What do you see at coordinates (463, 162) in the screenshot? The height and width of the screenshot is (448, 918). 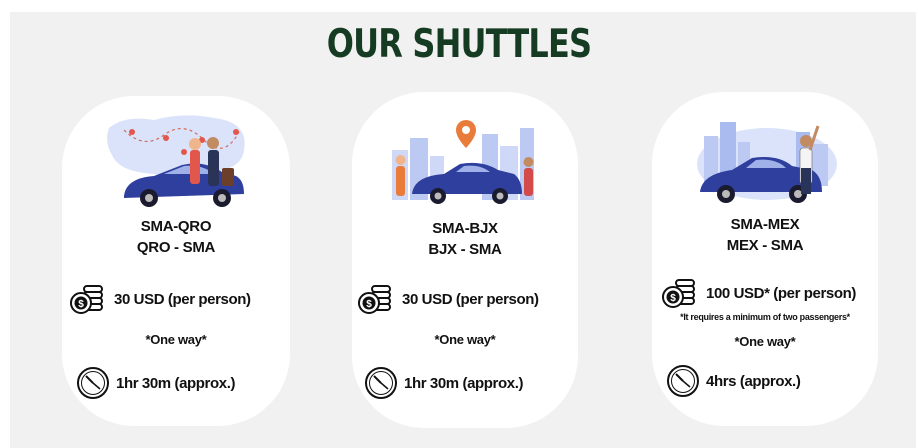 I see `car-pickup-with-location-pin-illustration` at bounding box center [463, 162].